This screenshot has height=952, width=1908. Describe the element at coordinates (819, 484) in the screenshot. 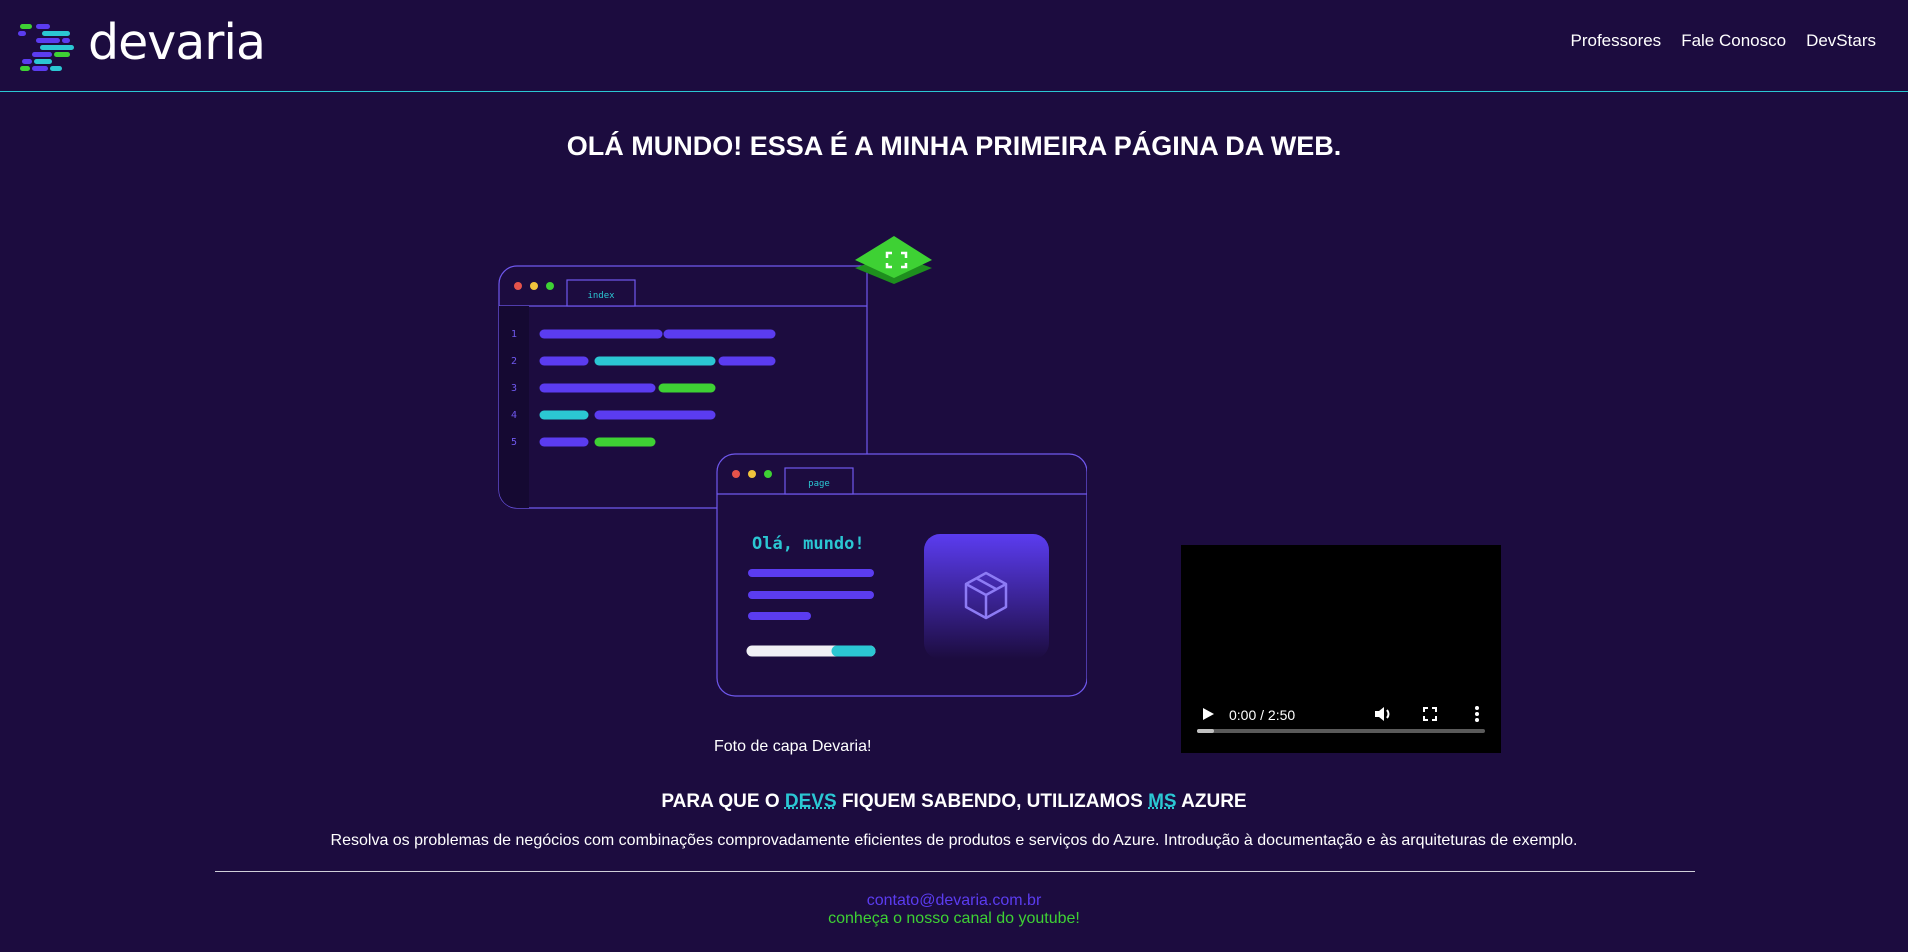

I see `page-tab-label: page` at that location.